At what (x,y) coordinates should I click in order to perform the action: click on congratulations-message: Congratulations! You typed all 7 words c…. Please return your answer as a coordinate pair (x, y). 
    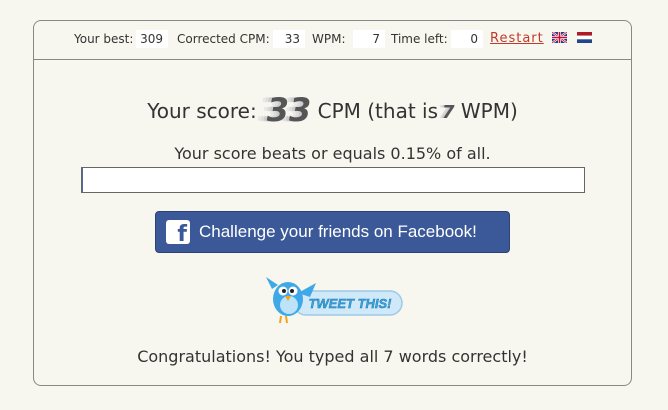
    Looking at the image, I should click on (332, 356).